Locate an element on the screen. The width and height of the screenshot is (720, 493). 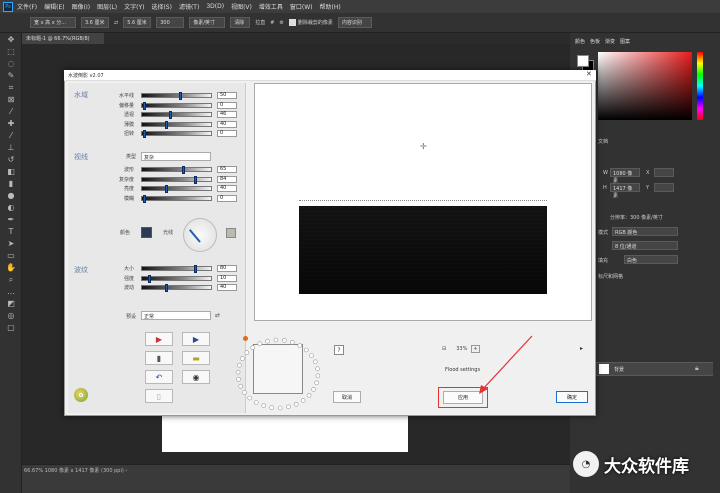
water-color-swatch is located at coordinates (146, 232).